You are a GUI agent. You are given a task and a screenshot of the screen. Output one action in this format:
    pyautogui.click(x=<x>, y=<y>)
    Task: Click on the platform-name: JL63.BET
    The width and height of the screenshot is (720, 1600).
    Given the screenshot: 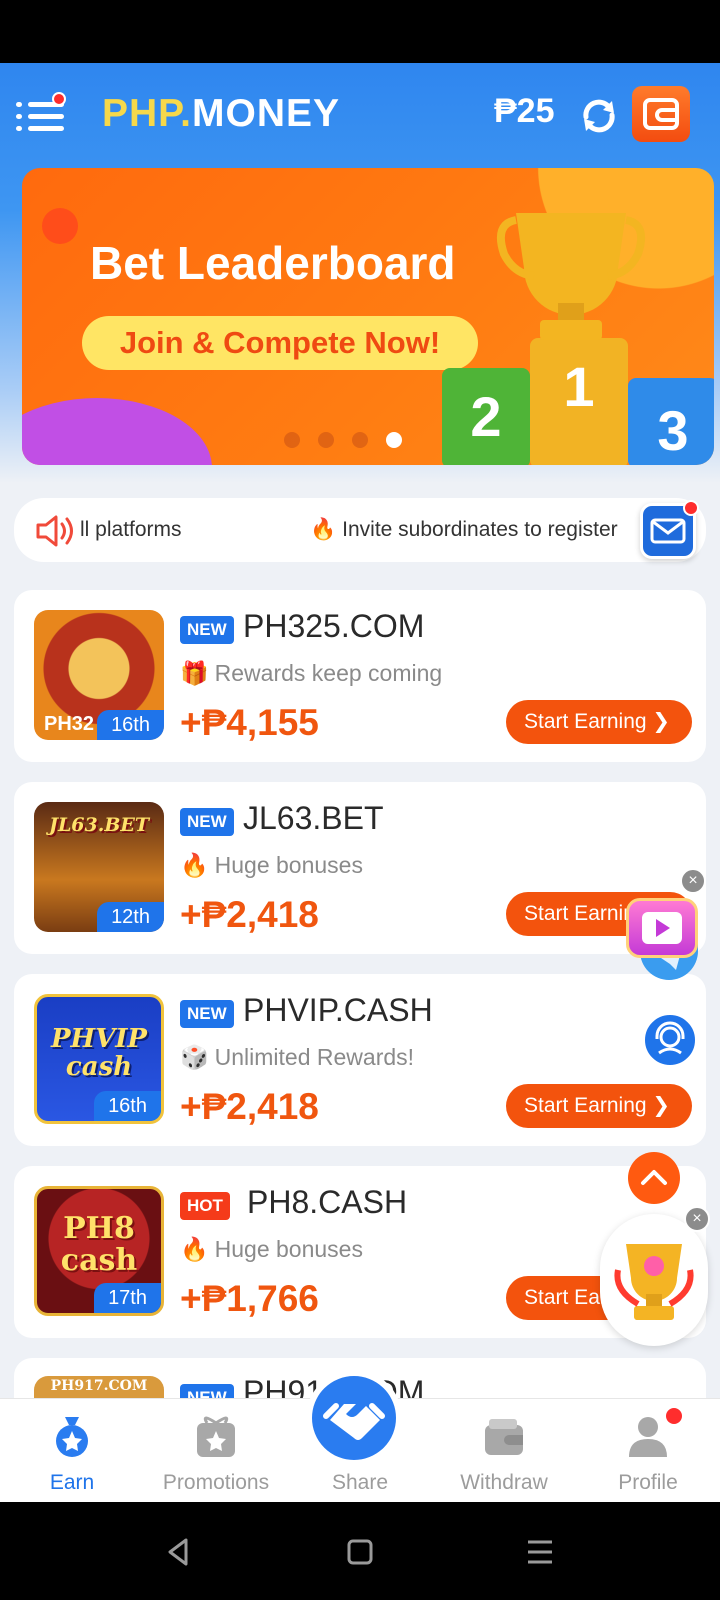 What is the action you would take?
    pyautogui.click(x=313, y=818)
    